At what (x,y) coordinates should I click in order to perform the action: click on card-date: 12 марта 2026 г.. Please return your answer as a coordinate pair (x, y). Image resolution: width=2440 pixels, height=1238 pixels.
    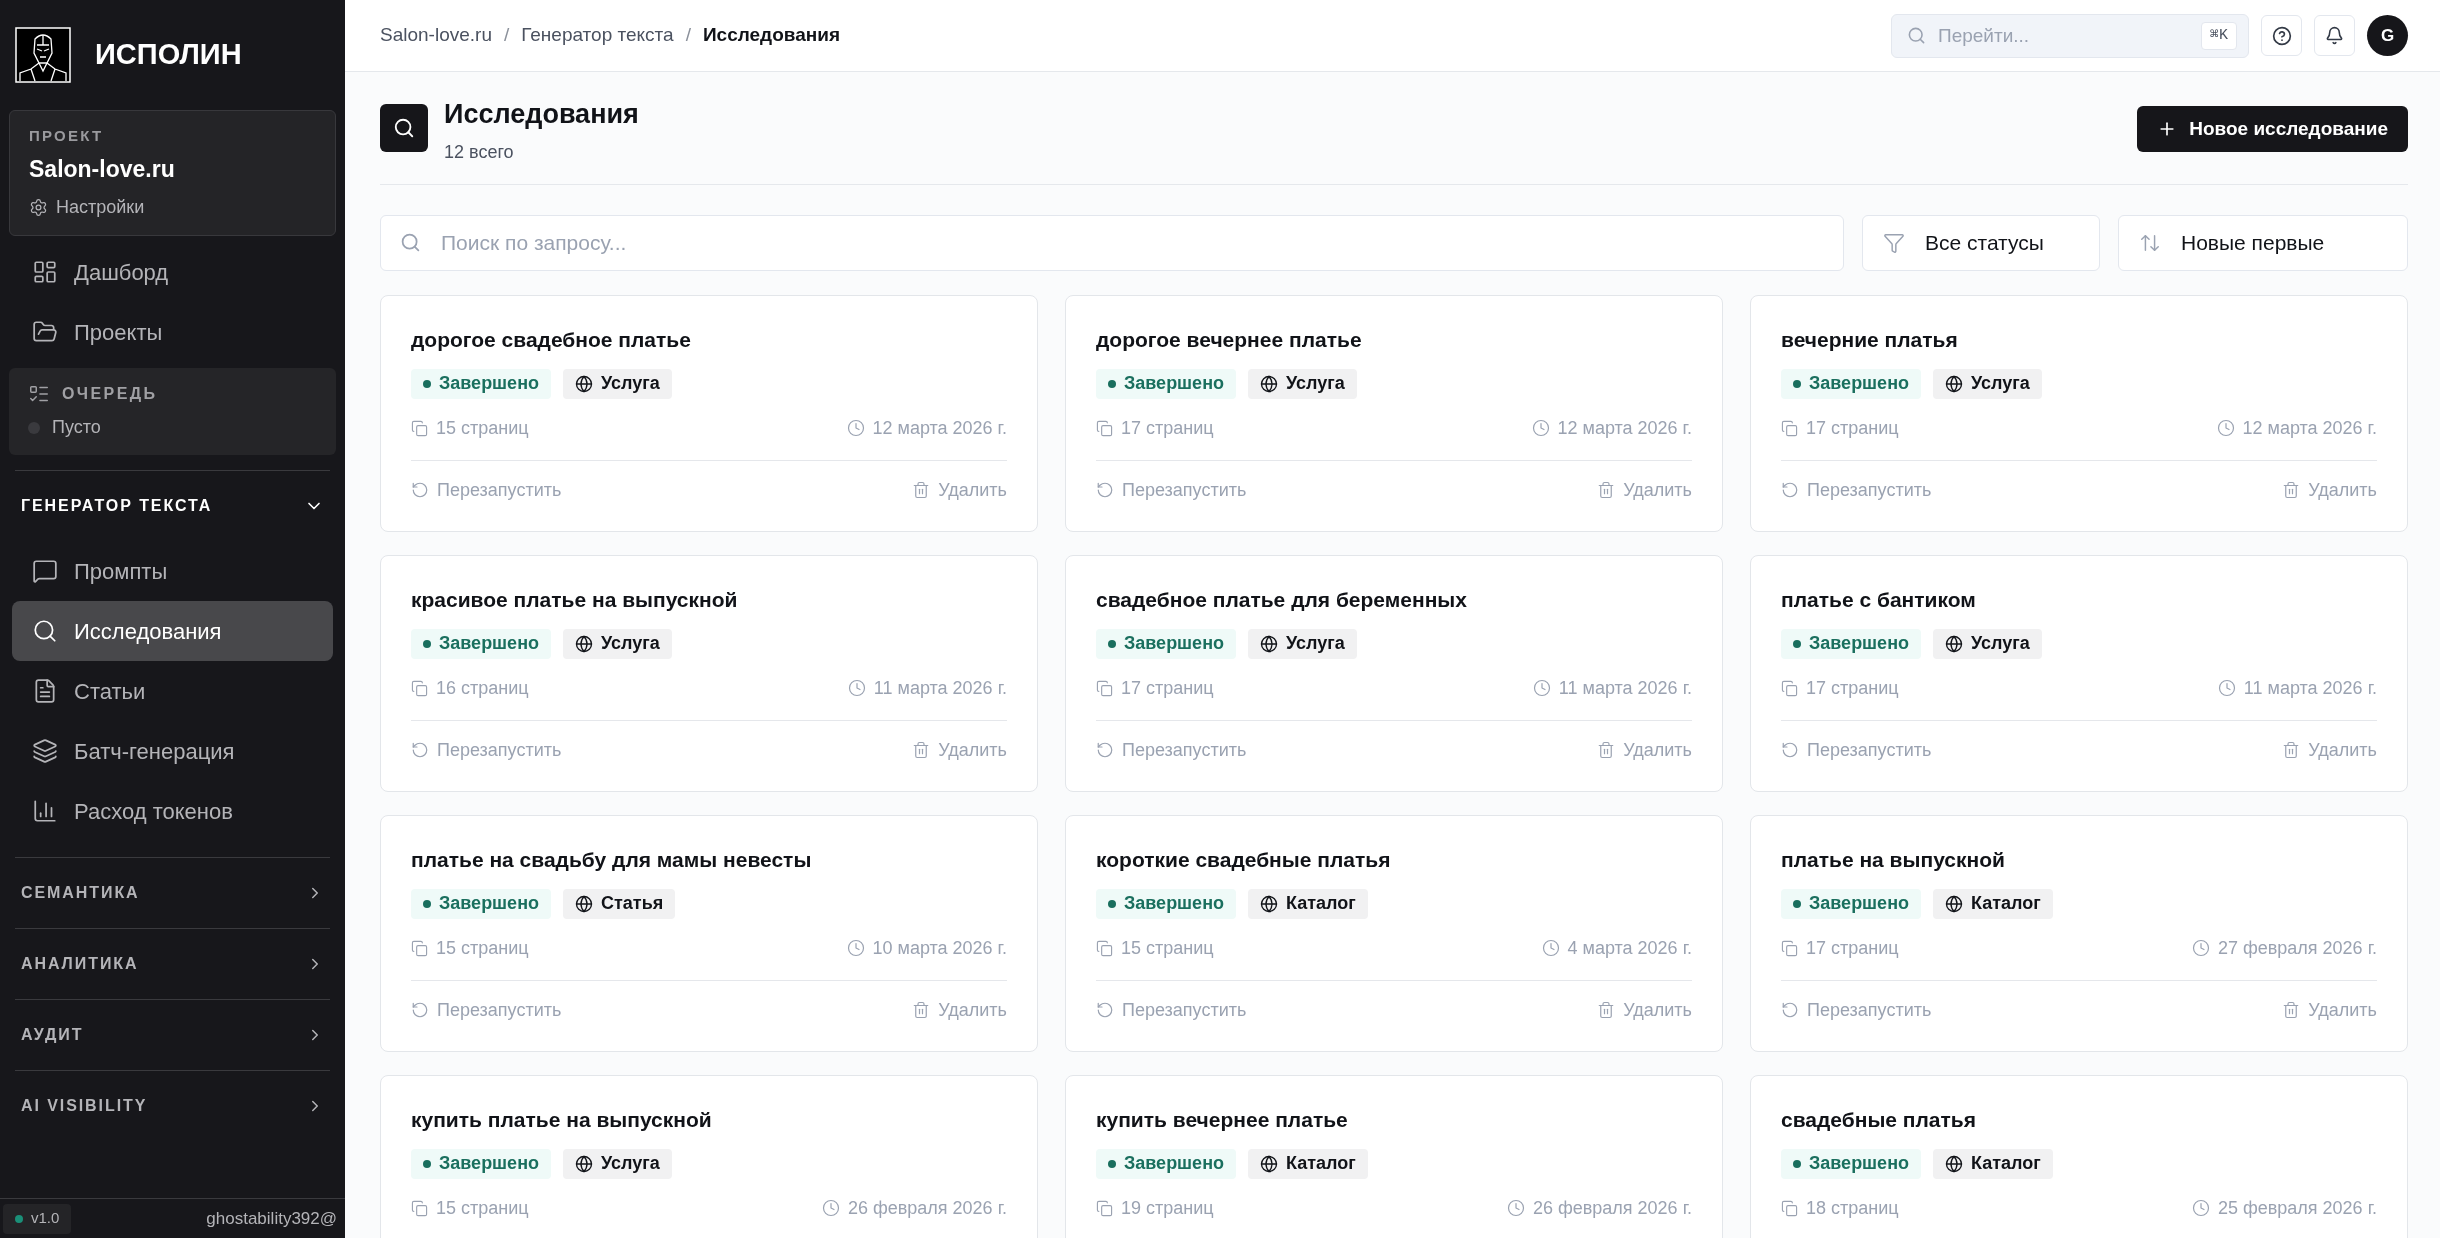
    Looking at the image, I should click on (1611, 428).